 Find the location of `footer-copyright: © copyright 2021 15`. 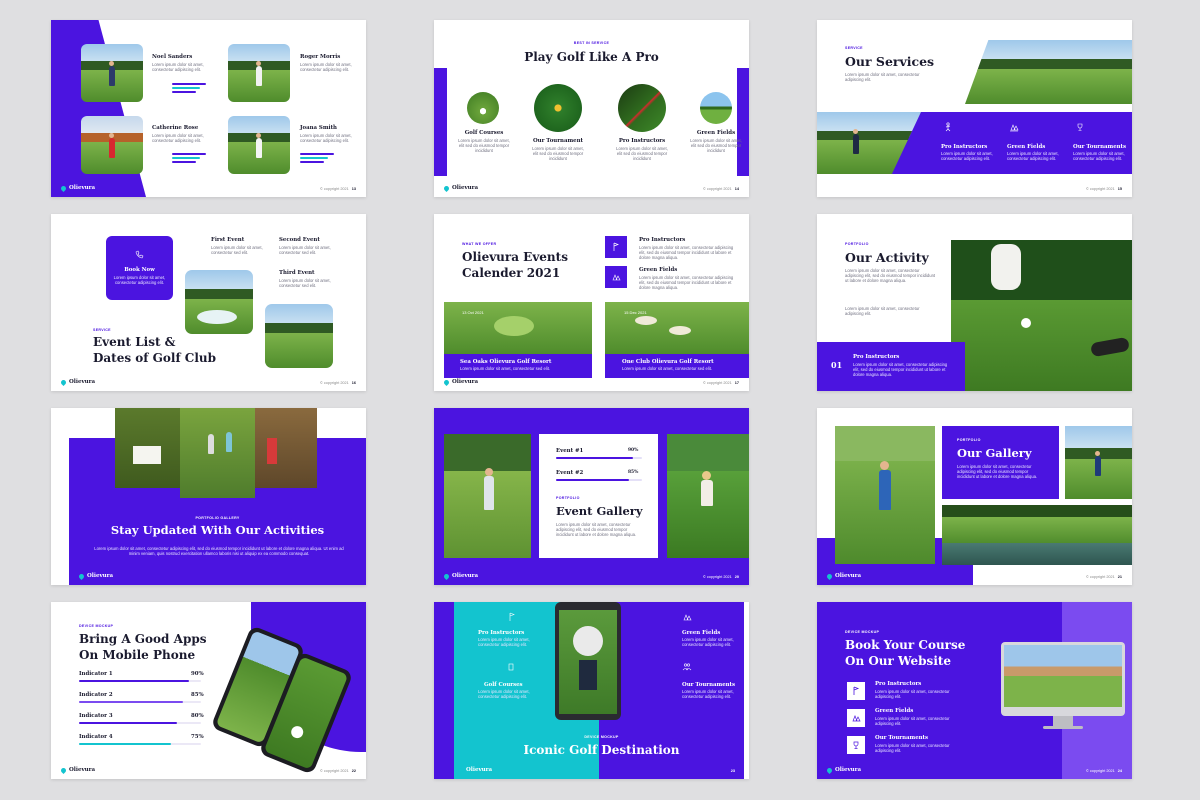

footer-copyright: © copyright 2021 15 is located at coordinates (1104, 189).